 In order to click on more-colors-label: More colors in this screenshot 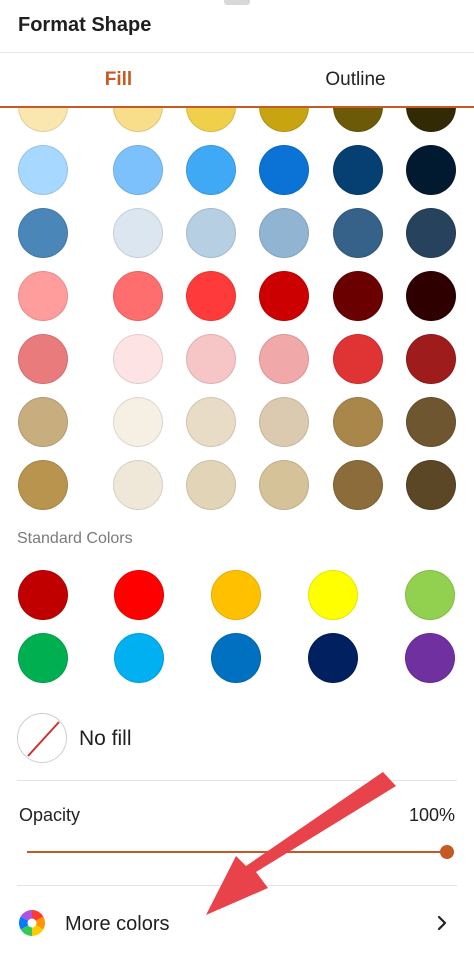, I will do `click(117, 924)`.